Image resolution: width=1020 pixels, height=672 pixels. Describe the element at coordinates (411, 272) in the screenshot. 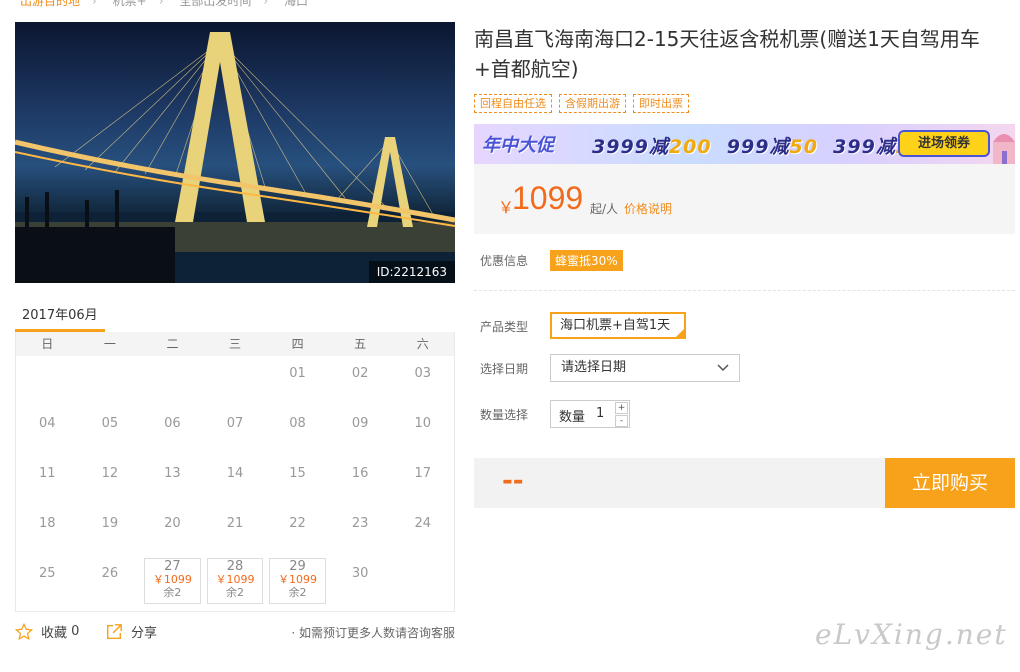

I see `image-id-label: ID:2212163` at that location.